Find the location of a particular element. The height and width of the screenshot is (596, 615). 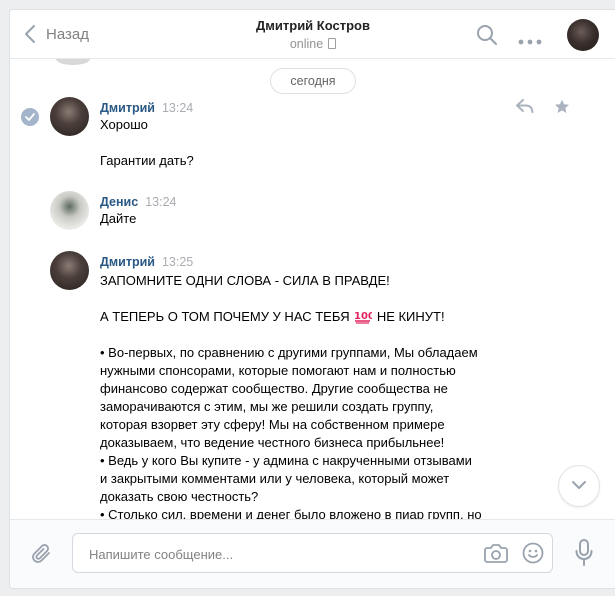

message-item: Денис 13:24 Дайте is located at coordinates (312, 213).